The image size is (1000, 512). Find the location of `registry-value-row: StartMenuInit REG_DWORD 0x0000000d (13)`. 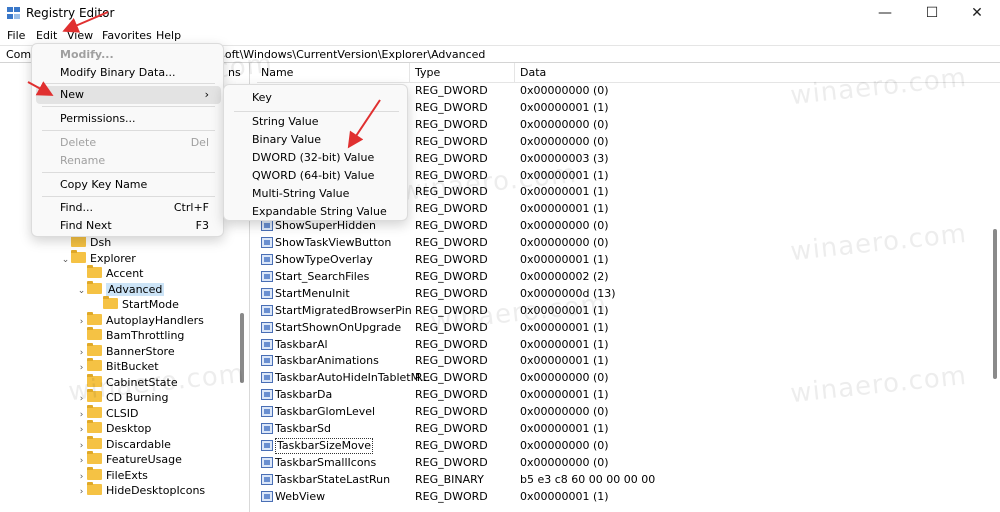

registry-value-row: StartMenuInit REG_DWORD 0x0000000d (13) is located at coordinates (628, 293).